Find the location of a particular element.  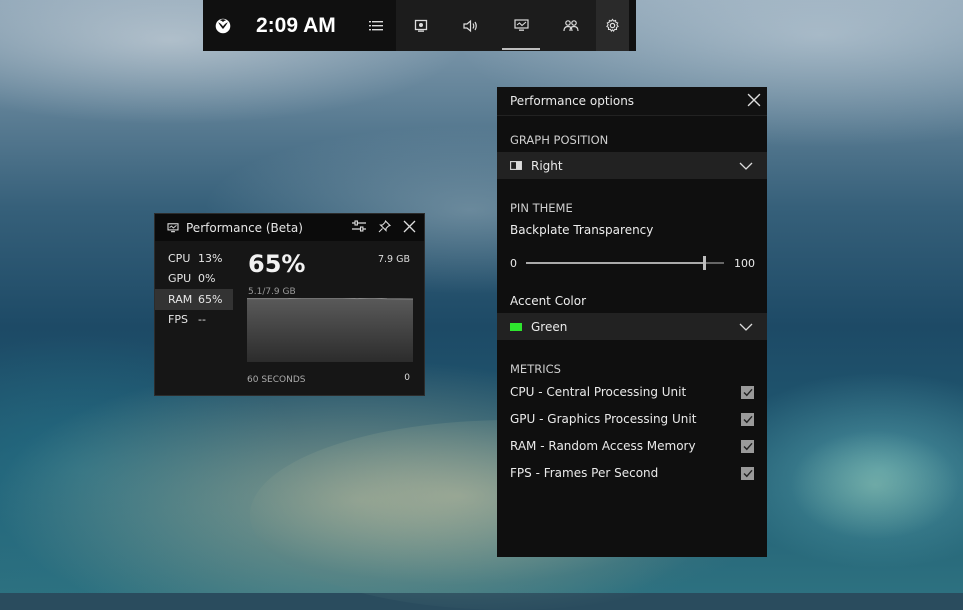

metric-option-cpu: CPU - Central Processing Unit is located at coordinates (632, 392).